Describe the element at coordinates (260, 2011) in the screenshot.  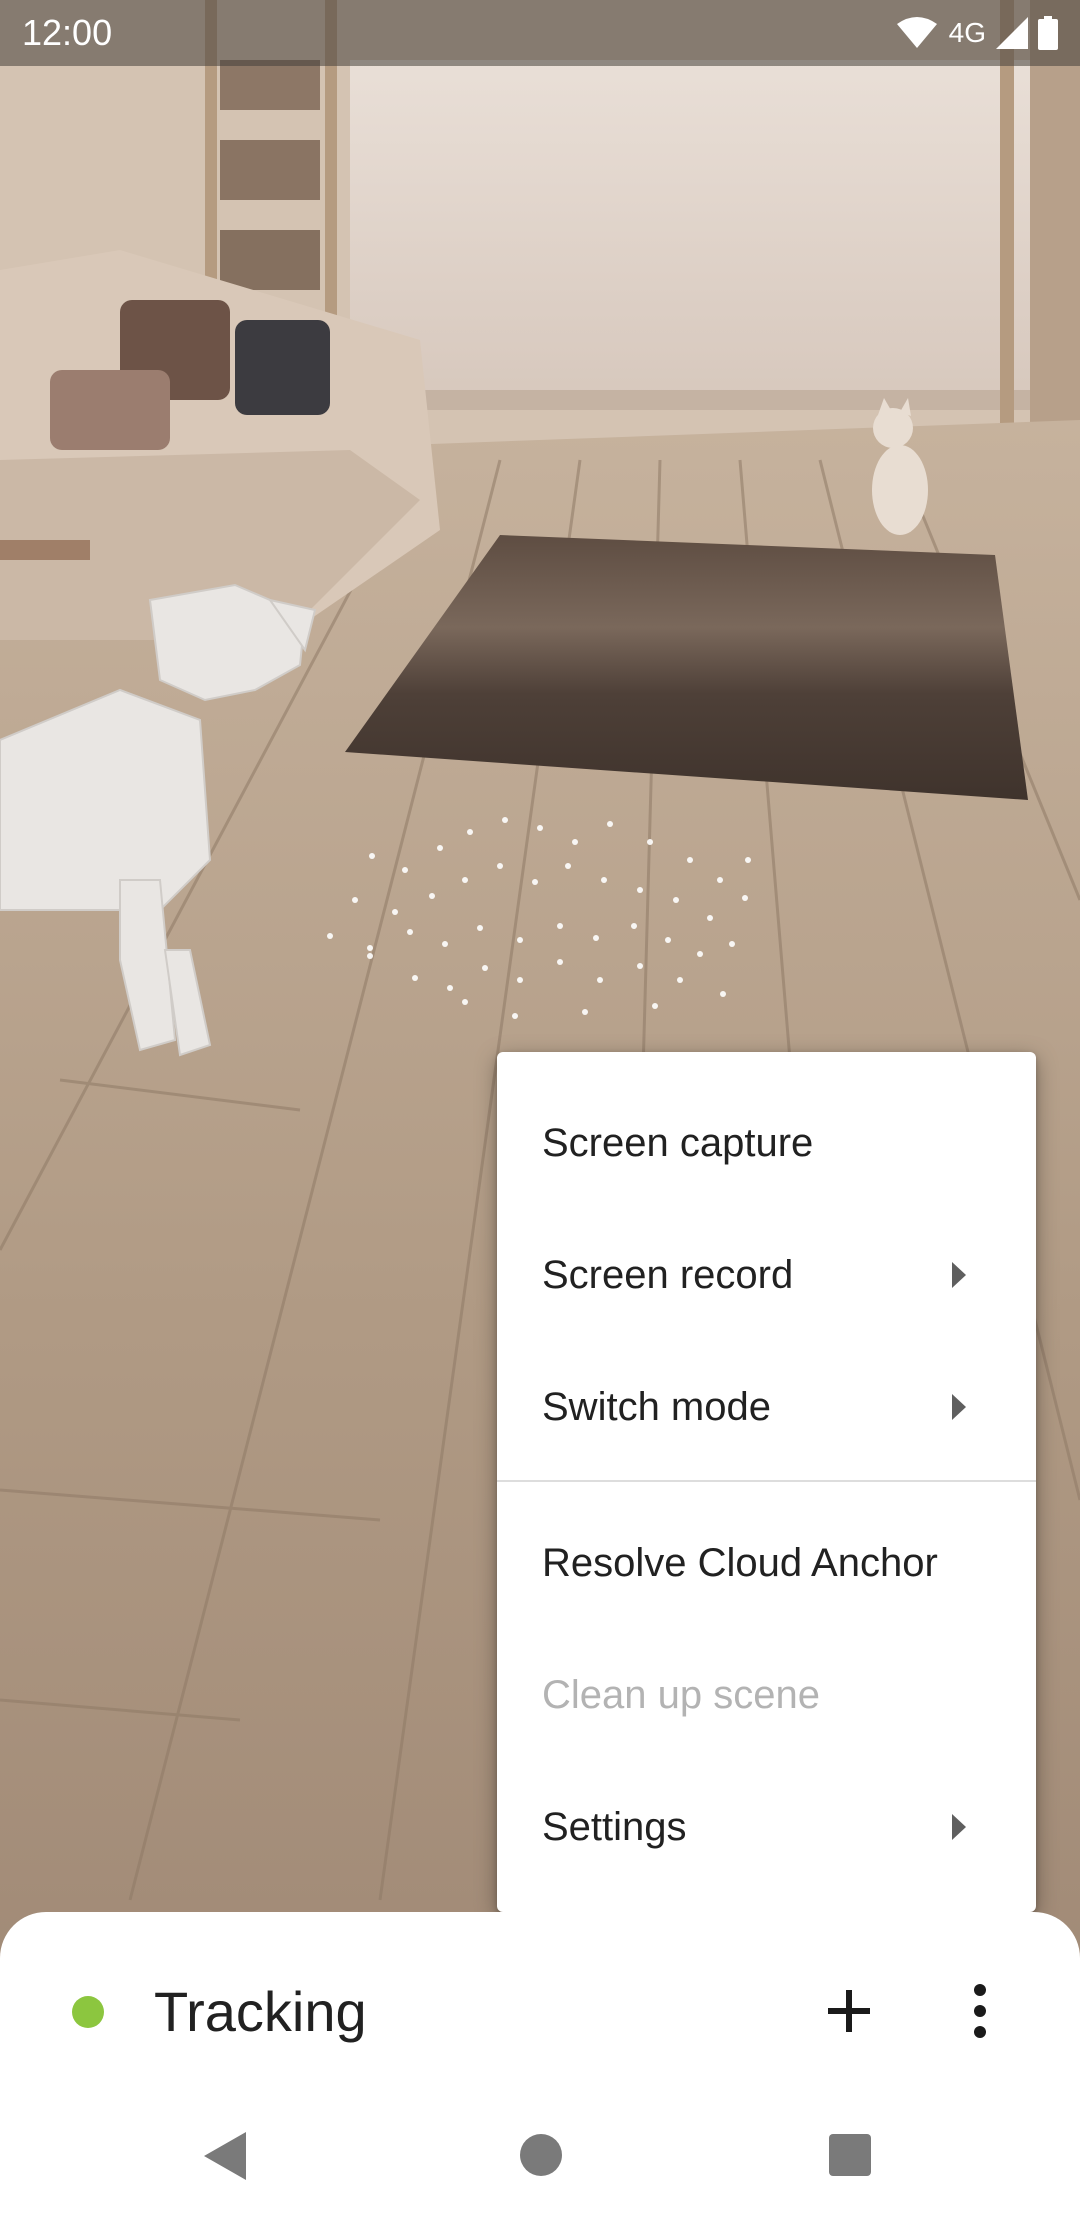
I see `tracking-status-label: Tracking` at that location.